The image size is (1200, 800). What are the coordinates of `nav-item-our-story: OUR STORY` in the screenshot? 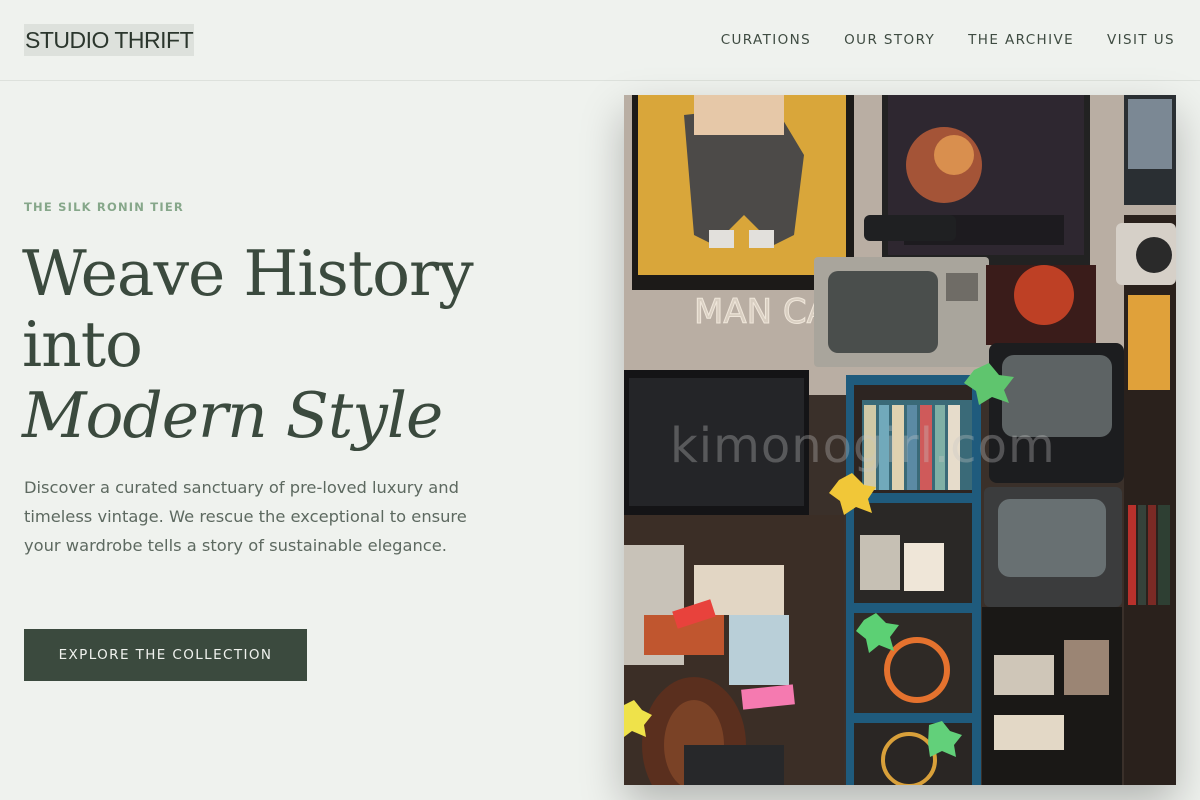 It's located at (889, 40).